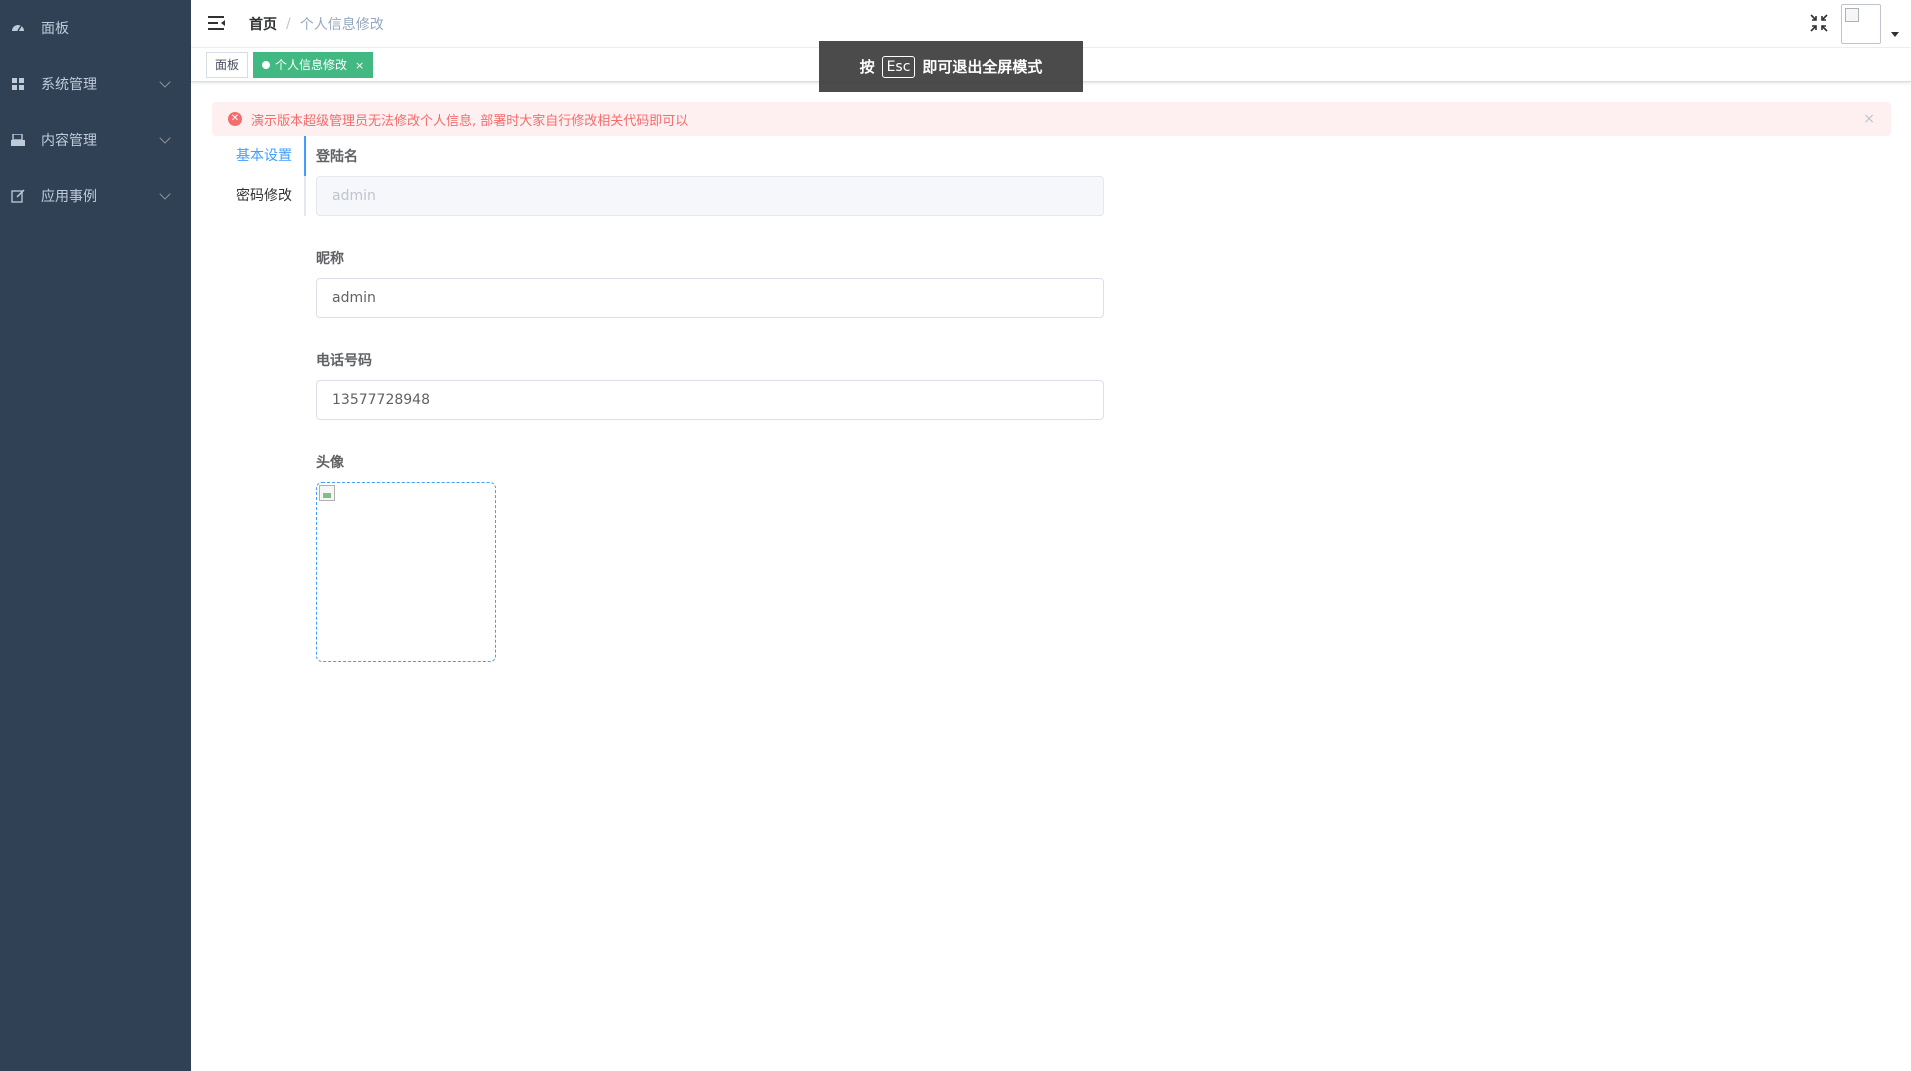  I want to click on alert-message: 演示版本超级管理员无法修改个人信息, 部署时大家自行修改相关代码即可以, so click(470, 121).